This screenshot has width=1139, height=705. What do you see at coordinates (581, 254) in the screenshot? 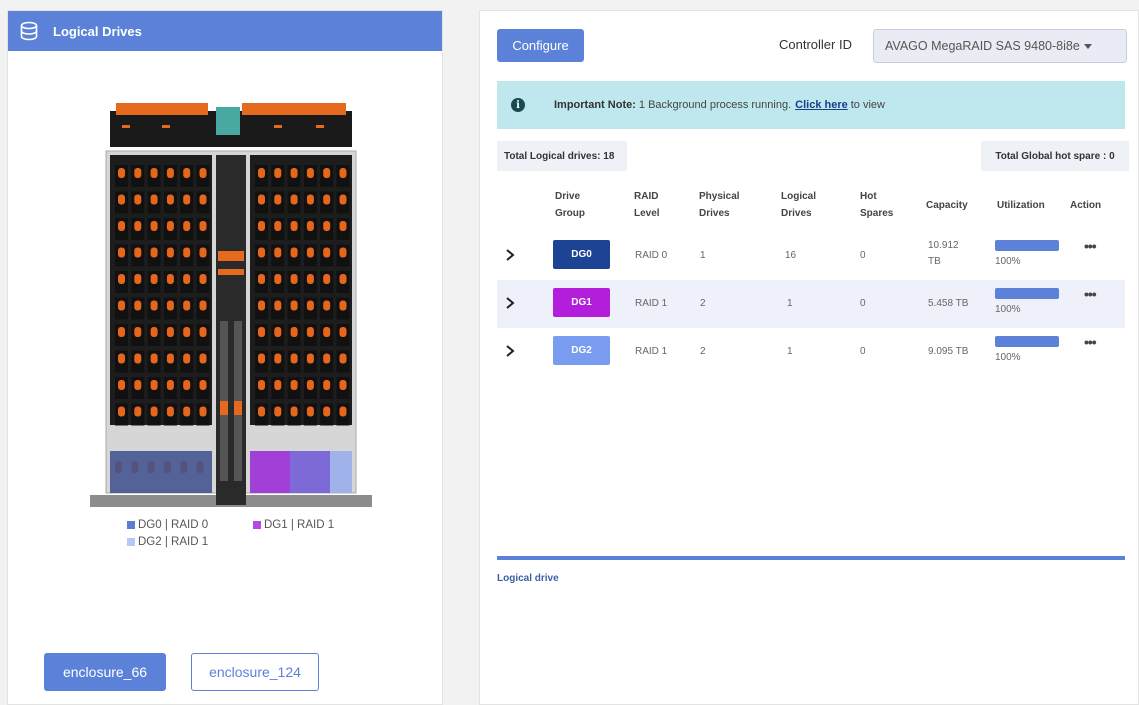
I see `drive-group-badge: DG0` at bounding box center [581, 254].